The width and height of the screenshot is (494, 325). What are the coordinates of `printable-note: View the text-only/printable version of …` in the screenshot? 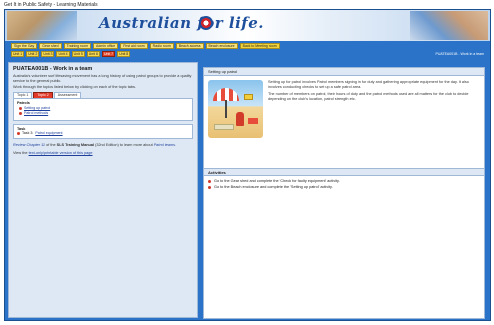 It's located at (103, 153).